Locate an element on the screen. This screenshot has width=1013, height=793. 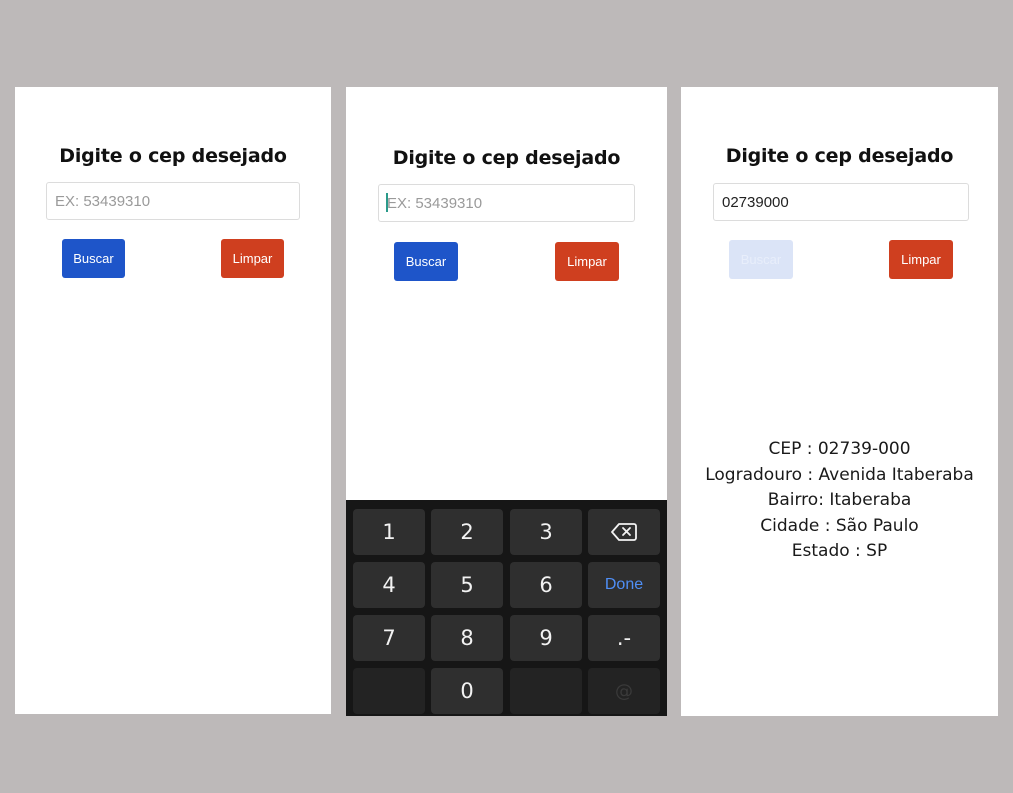
key-8: 8 is located at coordinates (467, 638).